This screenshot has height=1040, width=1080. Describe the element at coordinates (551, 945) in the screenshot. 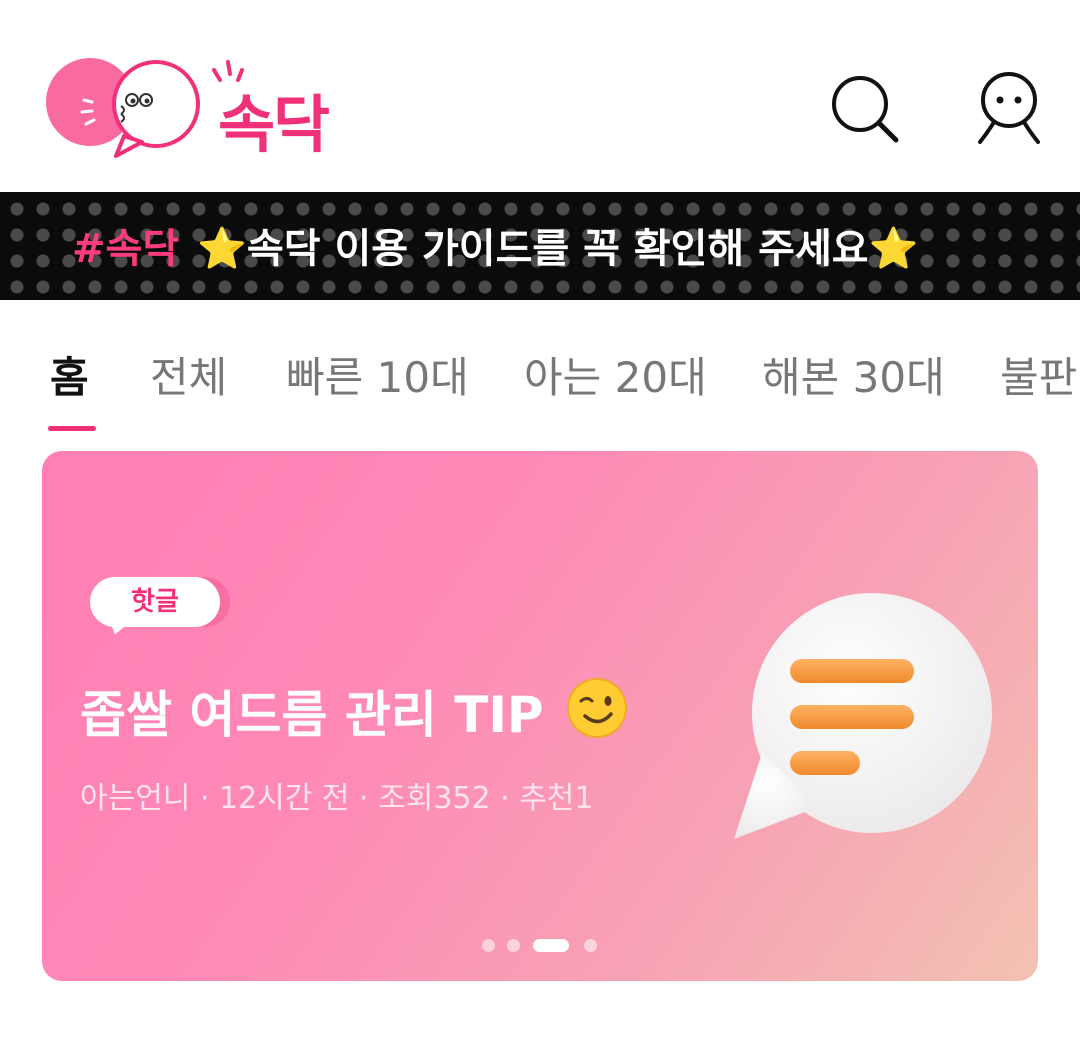

I see `pager-dot-active` at that location.